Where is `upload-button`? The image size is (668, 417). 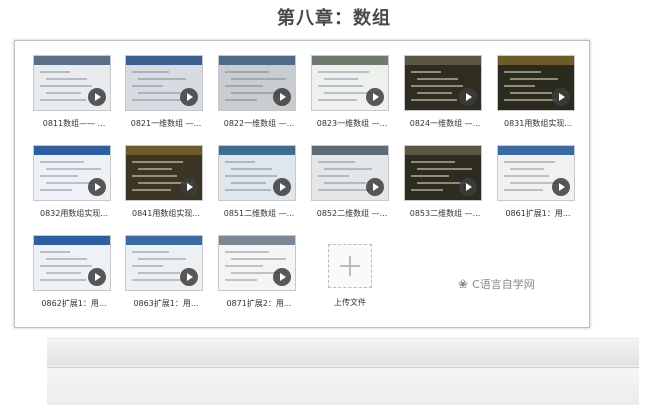 upload-button is located at coordinates (350, 266).